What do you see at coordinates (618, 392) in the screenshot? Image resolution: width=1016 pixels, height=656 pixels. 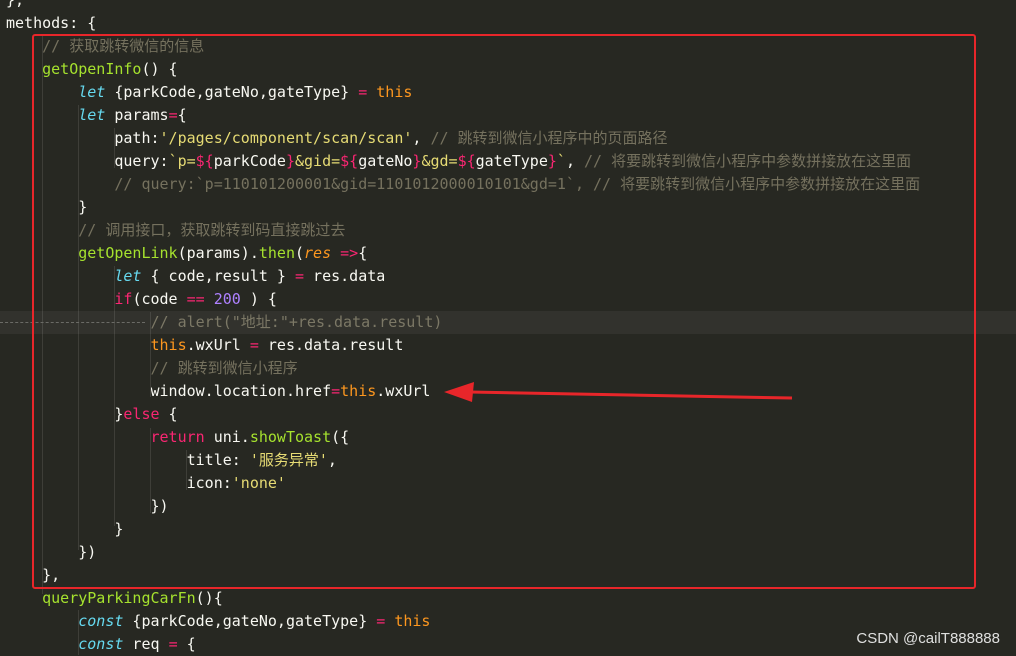 I see `annotation-arrow-icon` at bounding box center [618, 392].